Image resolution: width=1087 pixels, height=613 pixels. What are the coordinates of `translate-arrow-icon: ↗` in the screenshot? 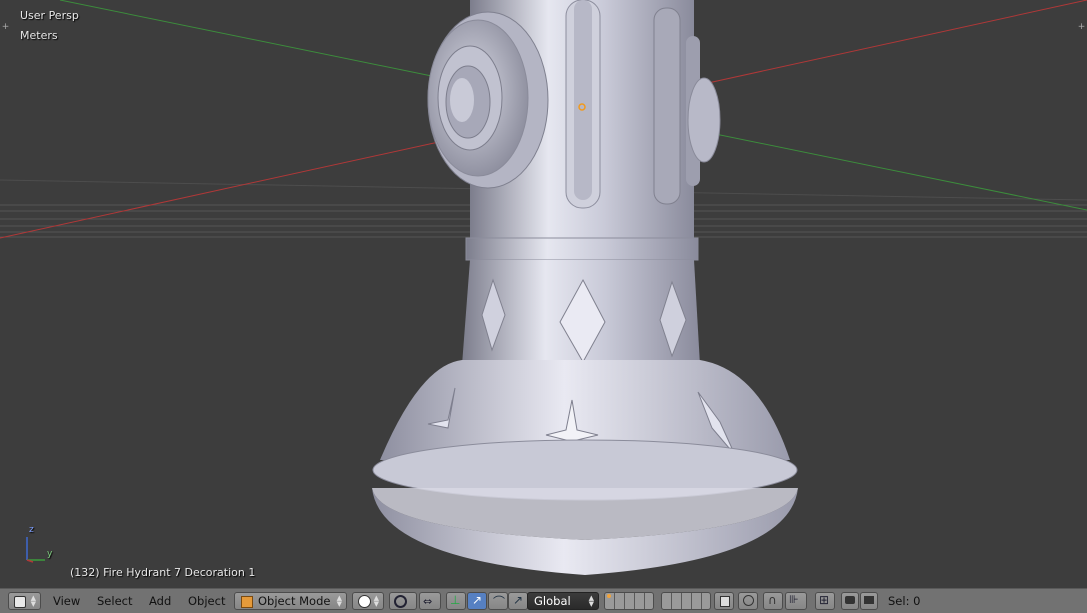 It's located at (477, 600).